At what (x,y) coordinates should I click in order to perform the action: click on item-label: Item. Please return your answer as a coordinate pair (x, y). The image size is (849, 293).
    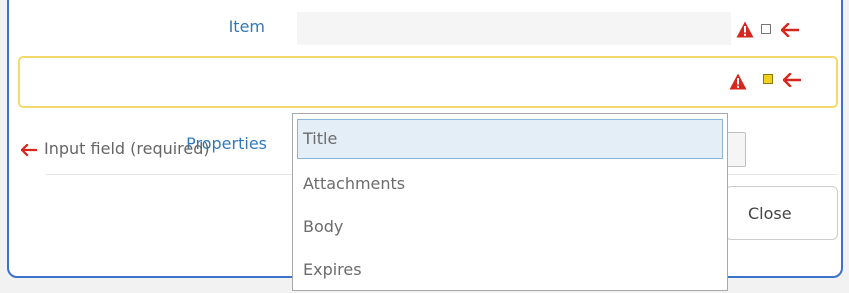
    Looking at the image, I should click on (246, 26).